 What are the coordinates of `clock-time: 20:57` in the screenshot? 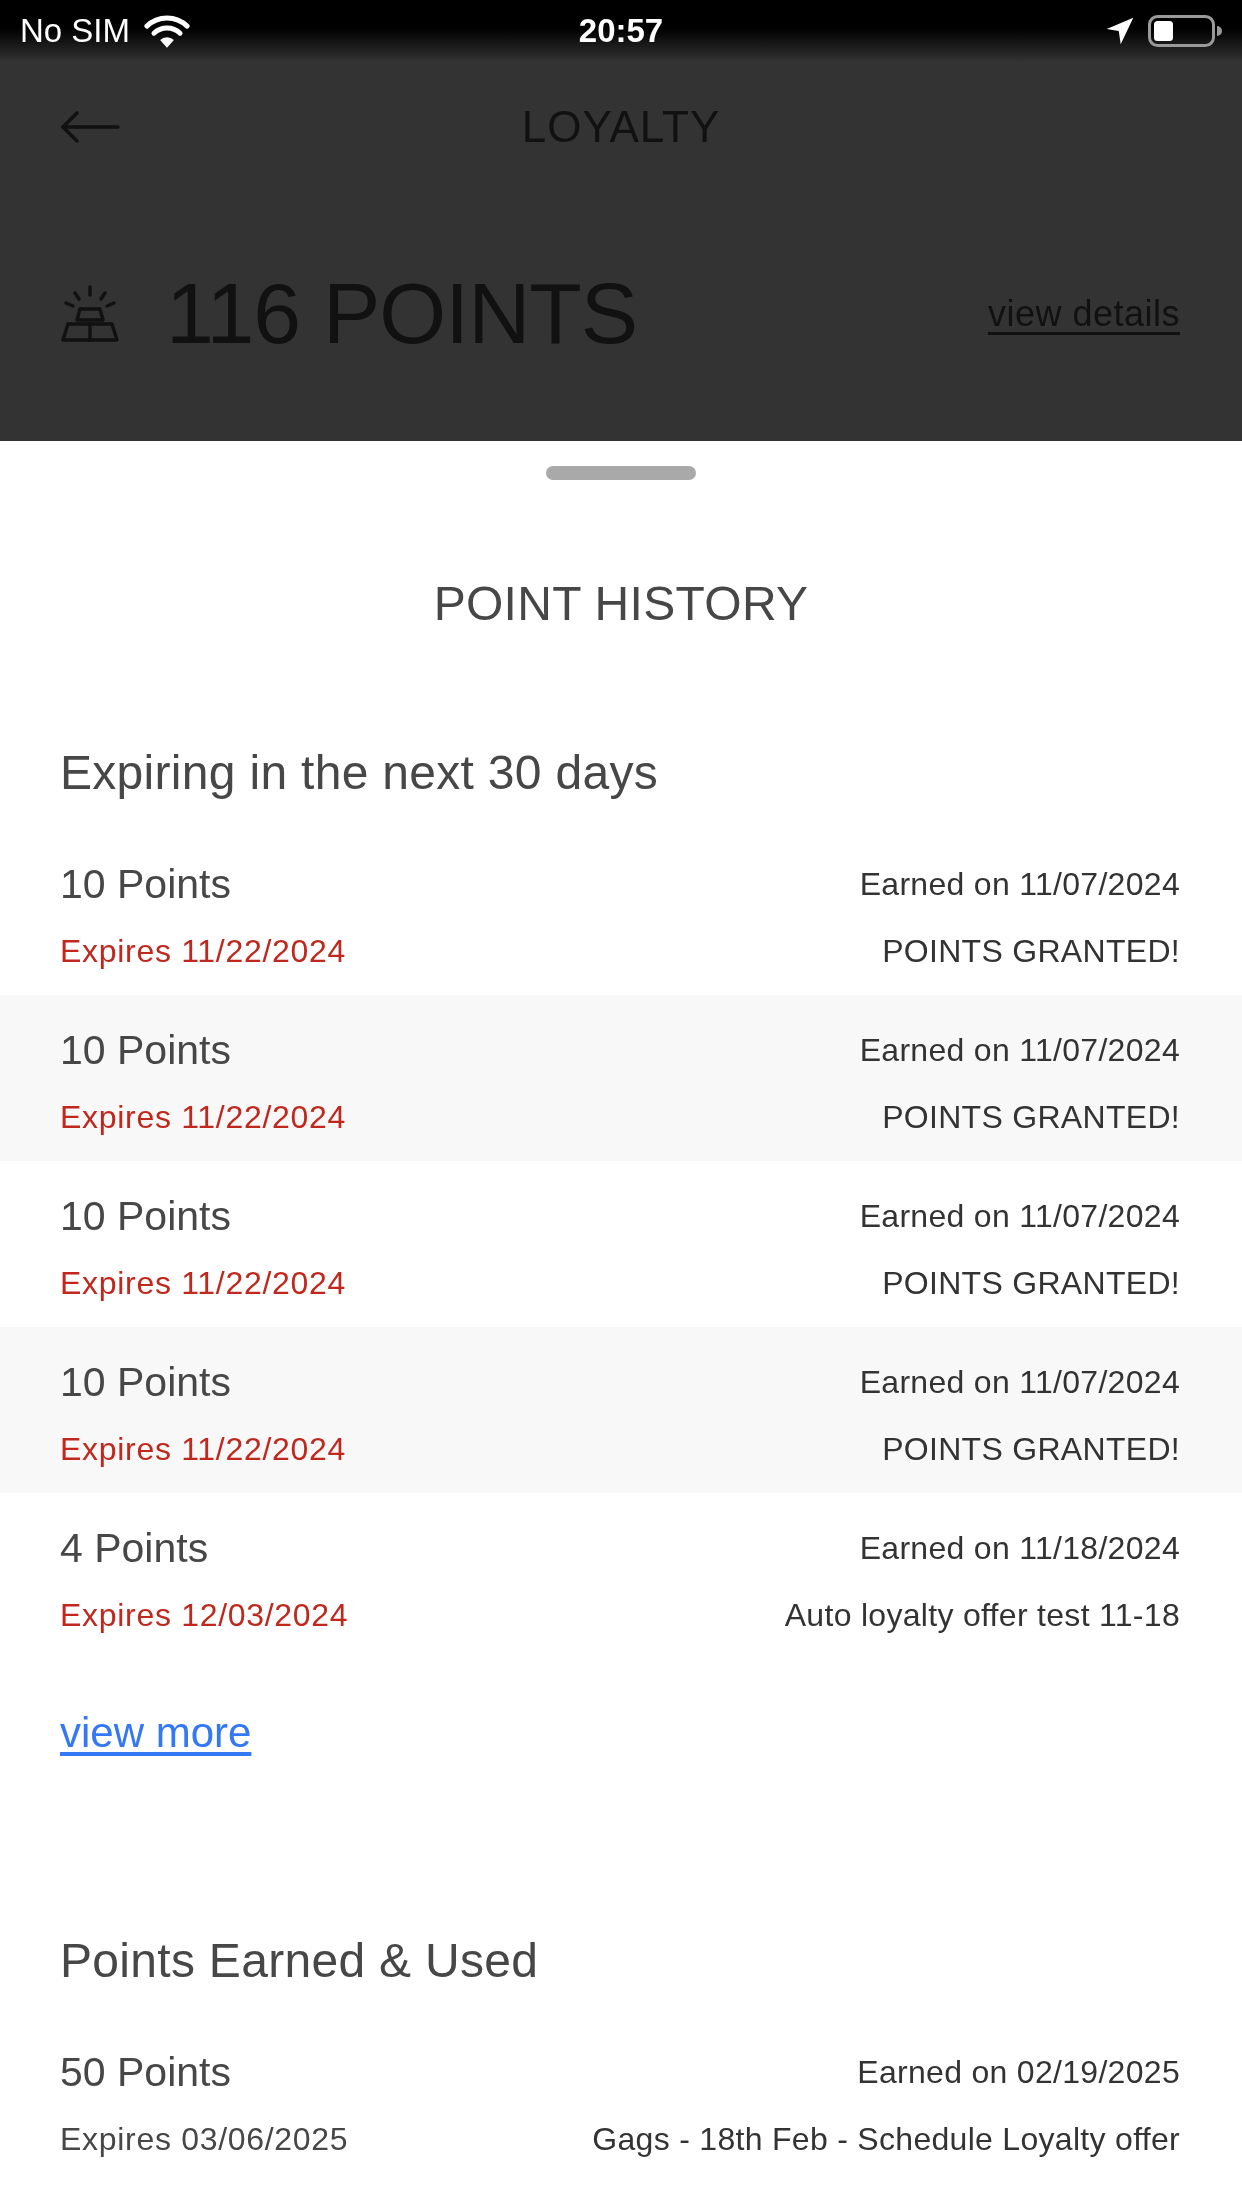 It's located at (621, 31).